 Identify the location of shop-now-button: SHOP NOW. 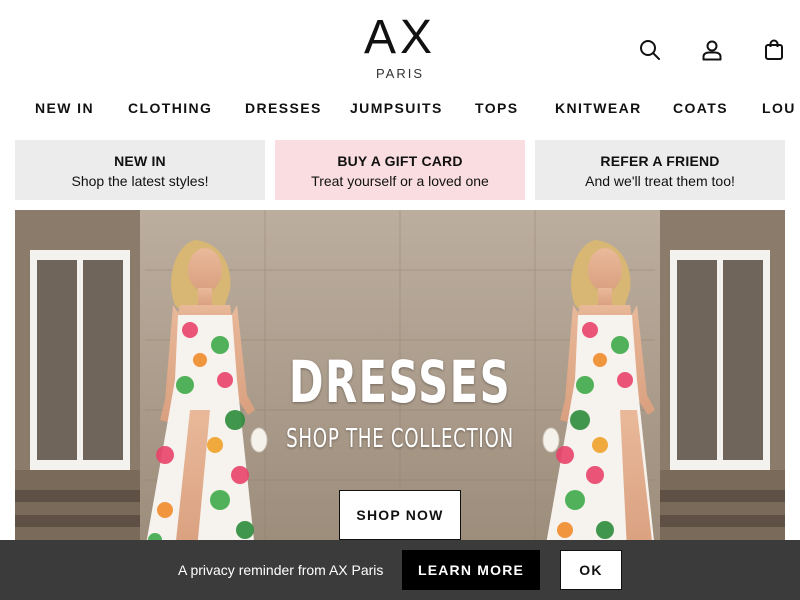
(400, 515).